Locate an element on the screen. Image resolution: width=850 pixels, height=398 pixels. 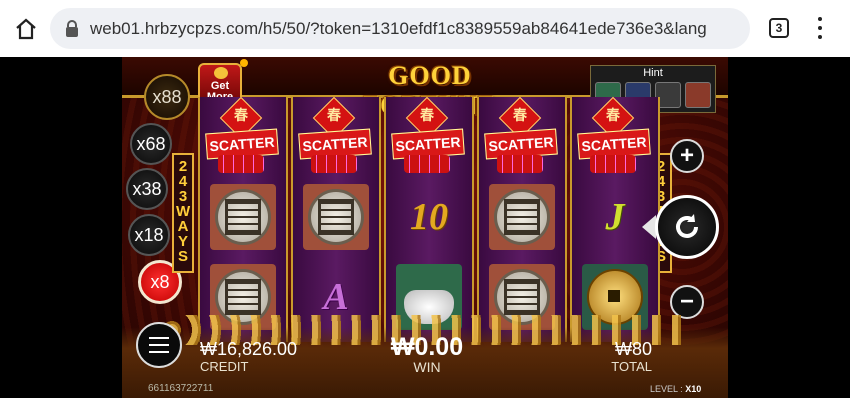
reel-1: 春 SCATTER is located at coordinates (243, 219).